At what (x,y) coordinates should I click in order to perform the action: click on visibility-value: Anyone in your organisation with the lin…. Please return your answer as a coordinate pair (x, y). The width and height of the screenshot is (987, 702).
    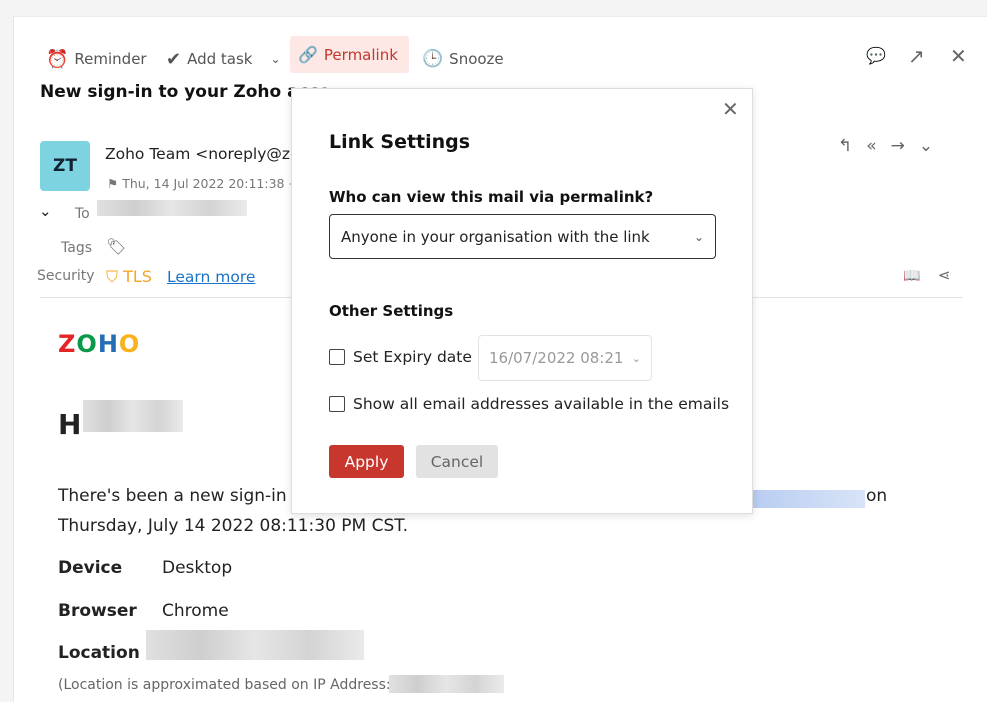
    Looking at the image, I should click on (495, 236).